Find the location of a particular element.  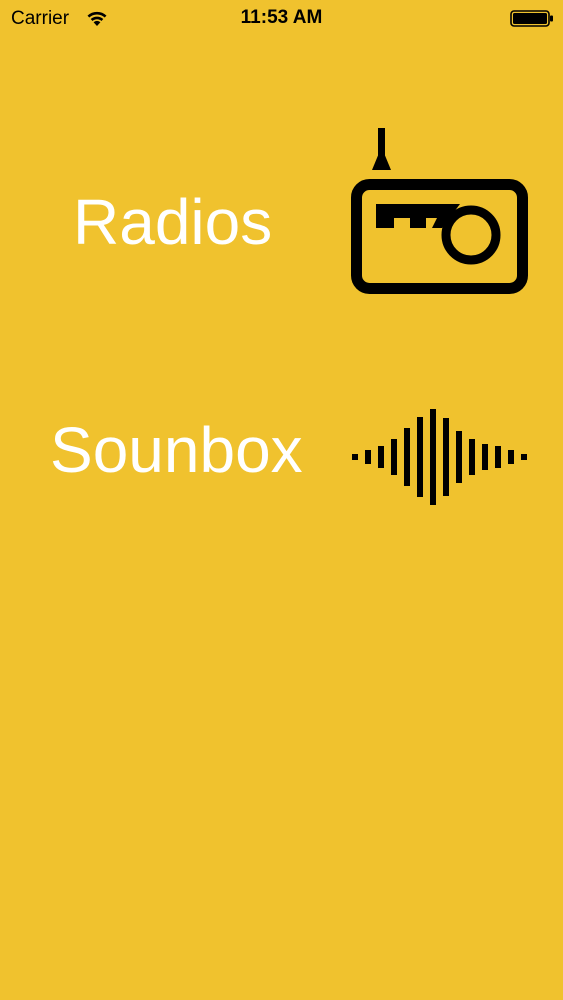

soundwave-icon is located at coordinates (439, 457).